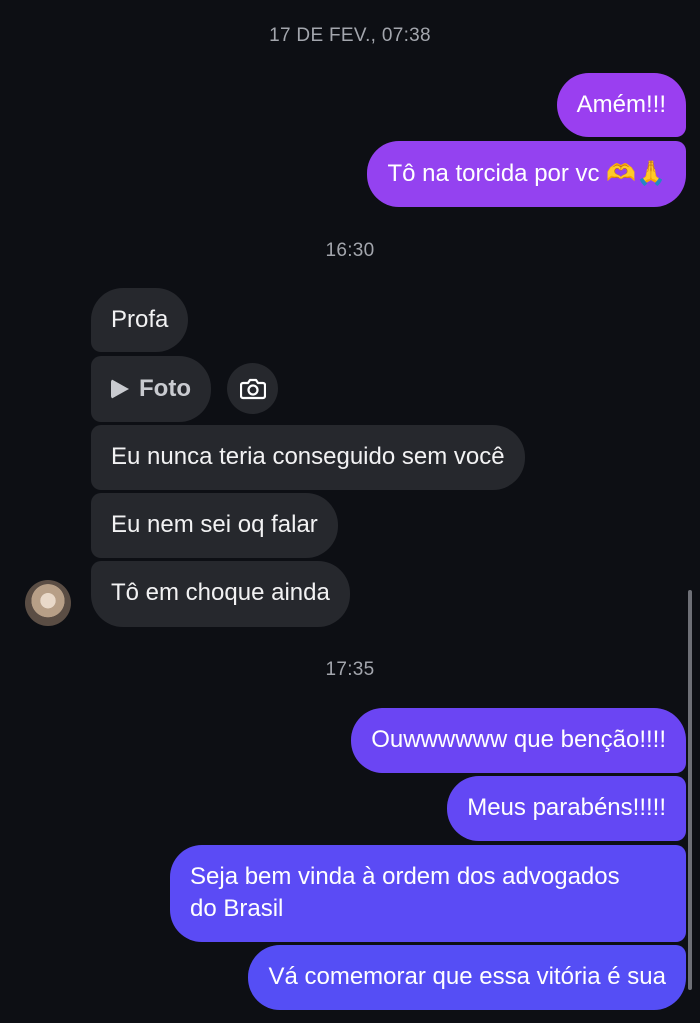  Describe the element at coordinates (621, 105) in the screenshot. I see `message-outgoing-amem: Amém!!!` at that location.